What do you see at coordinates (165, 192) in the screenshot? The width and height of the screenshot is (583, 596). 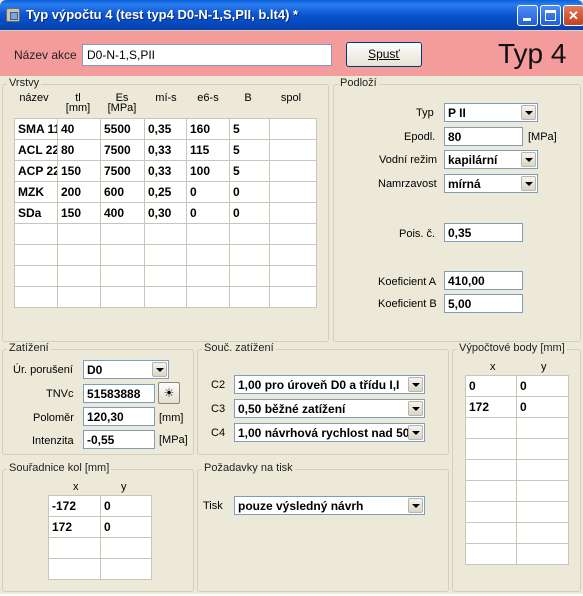 I see `grid-cell: 0,25` at bounding box center [165, 192].